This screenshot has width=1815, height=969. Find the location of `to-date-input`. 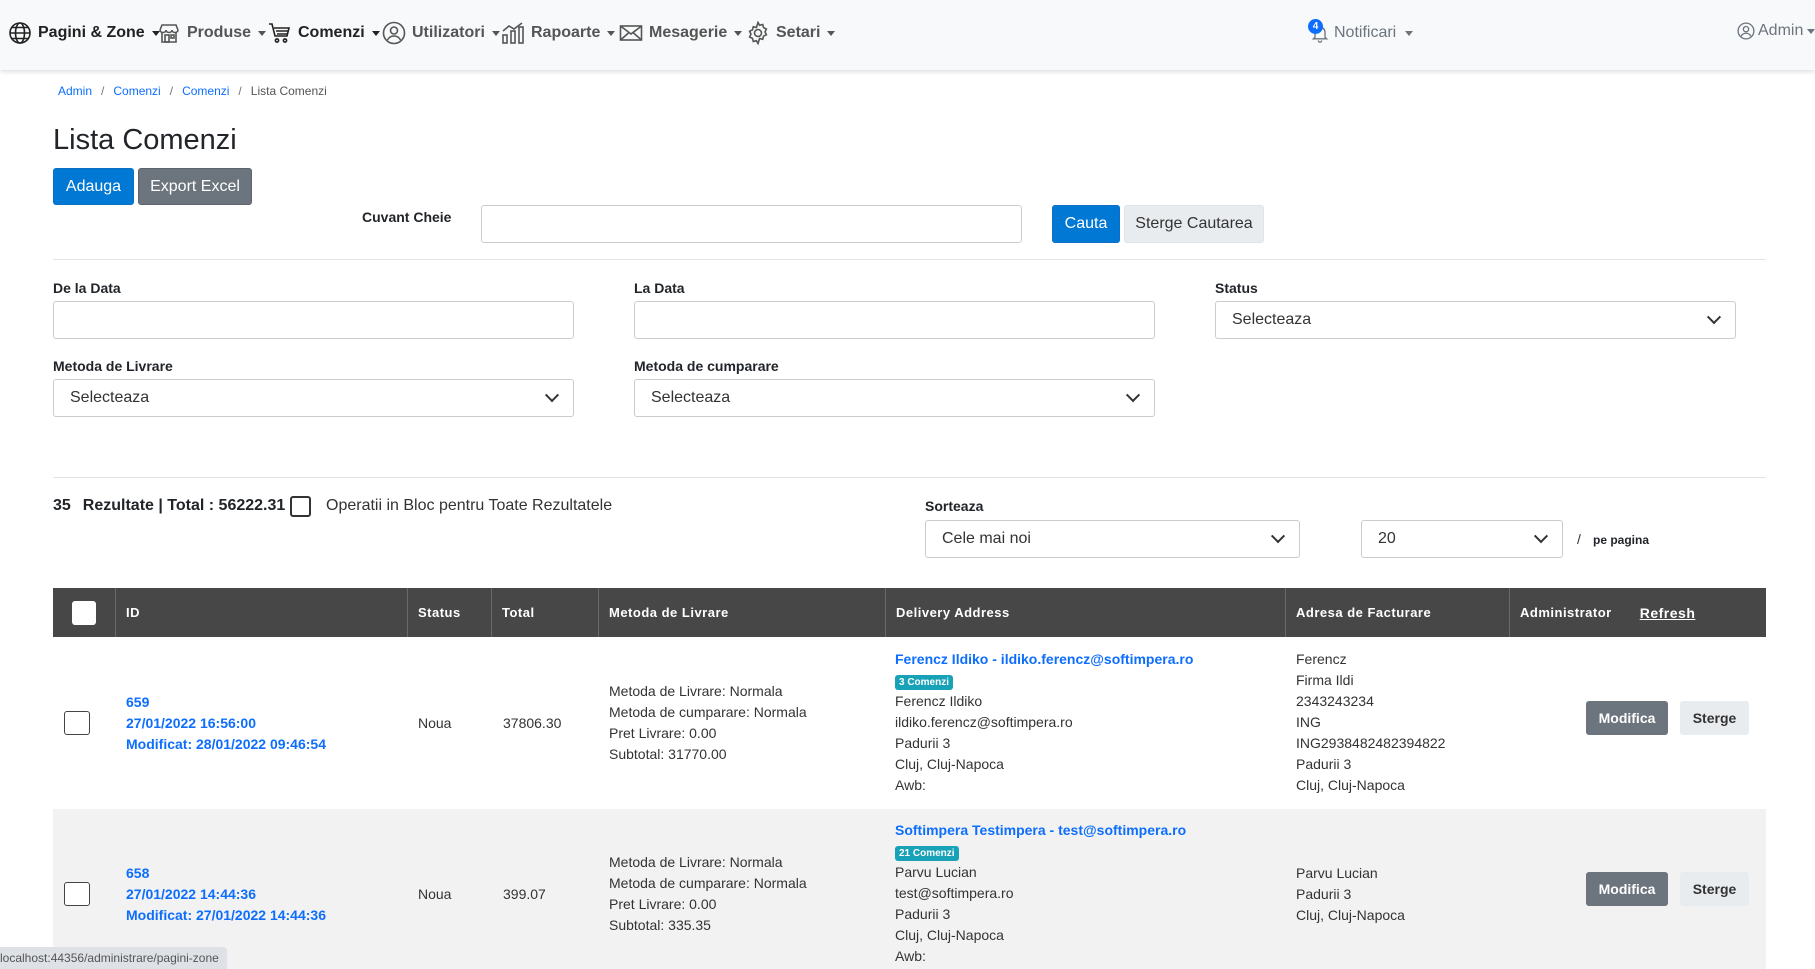

to-date-input is located at coordinates (894, 320).